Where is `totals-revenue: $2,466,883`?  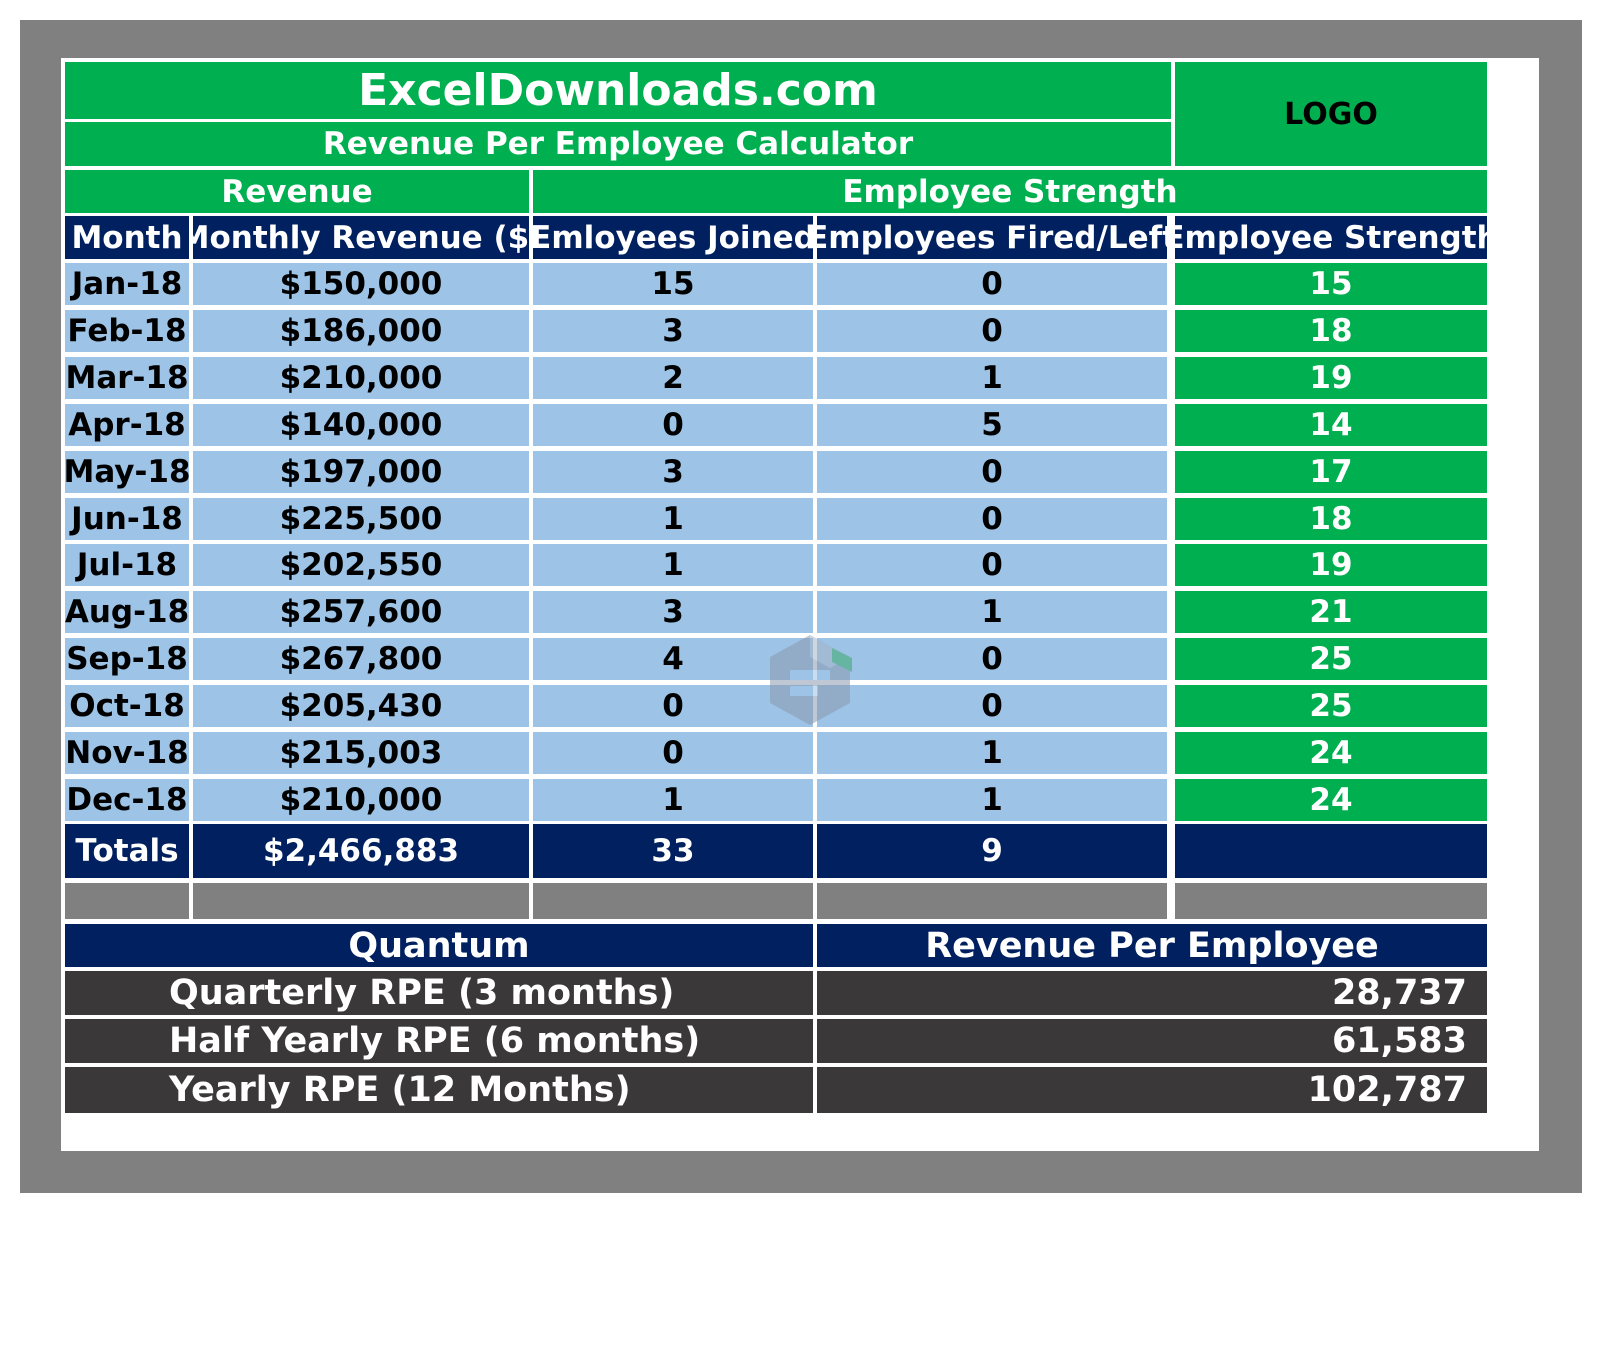
totals-revenue: $2,466,883 is located at coordinates (361, 851).